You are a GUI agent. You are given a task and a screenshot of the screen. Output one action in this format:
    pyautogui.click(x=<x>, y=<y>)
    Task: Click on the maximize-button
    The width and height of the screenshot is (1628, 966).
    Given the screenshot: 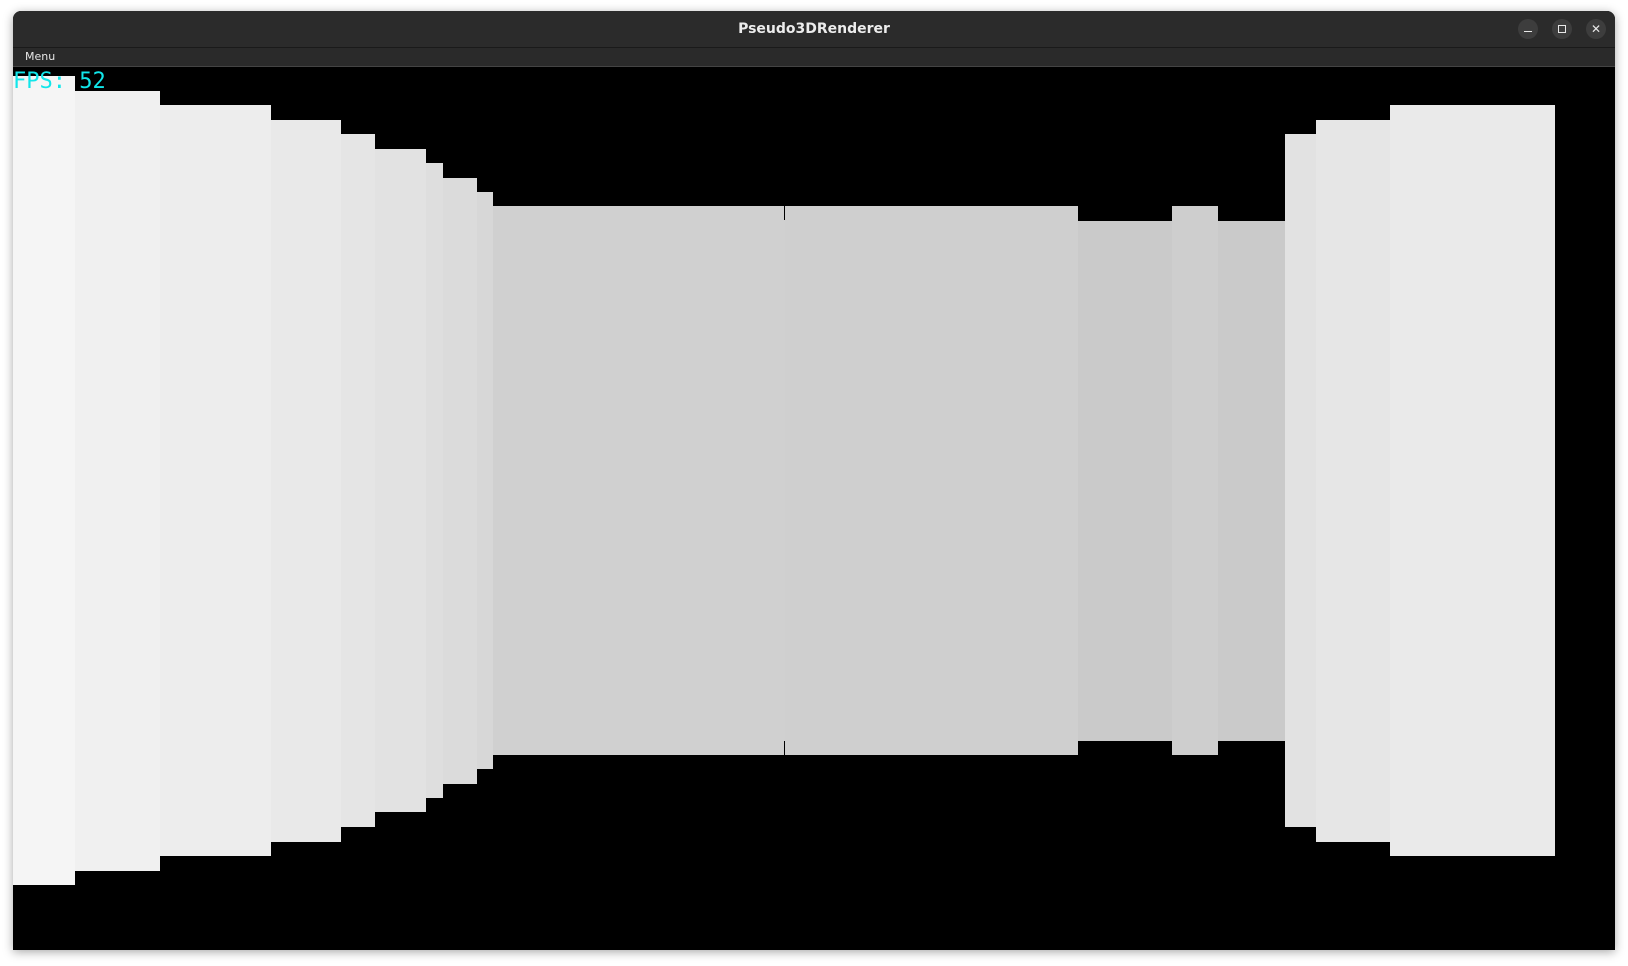 What is the action you would take?
    pyautogui.click(x=1562, y=29)
    